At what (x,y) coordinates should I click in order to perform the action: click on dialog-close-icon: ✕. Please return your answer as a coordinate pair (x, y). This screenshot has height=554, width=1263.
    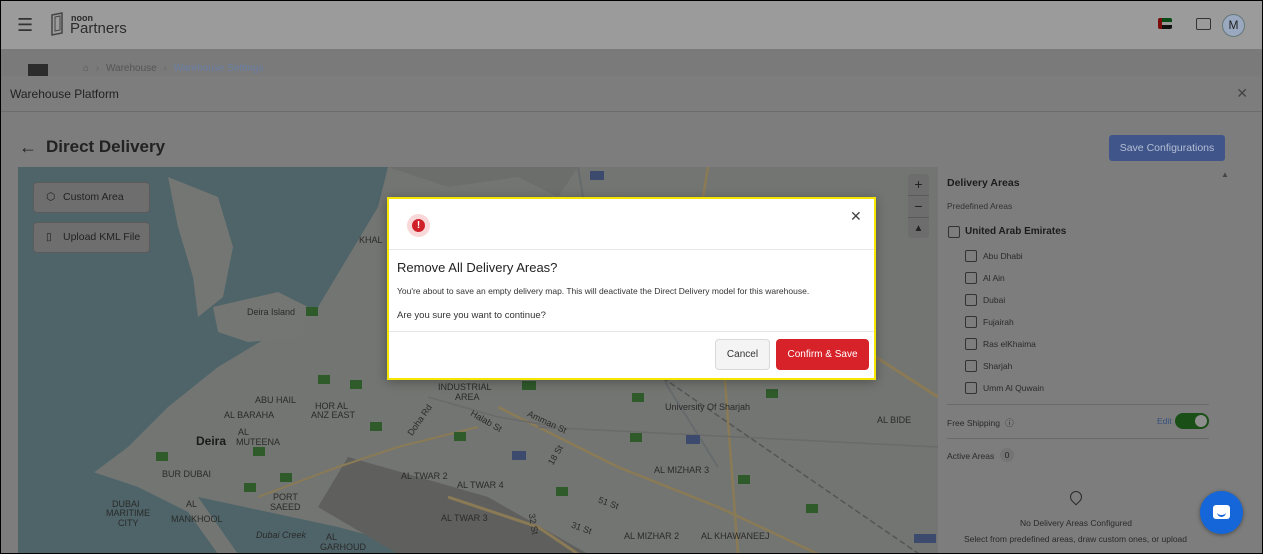
    Looking at the image, I should click on (856, 216).